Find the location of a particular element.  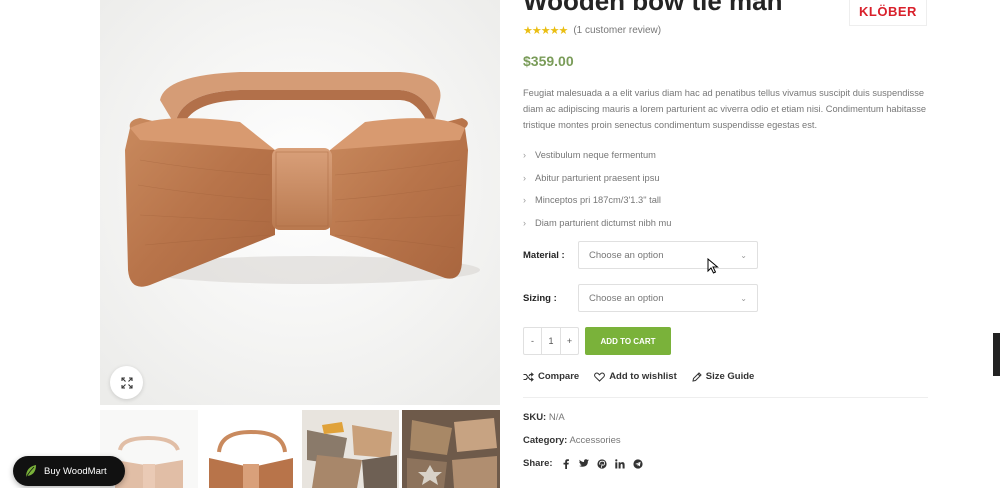

wishlist-label: Add to wishlist is located at coordinates (643, 376).